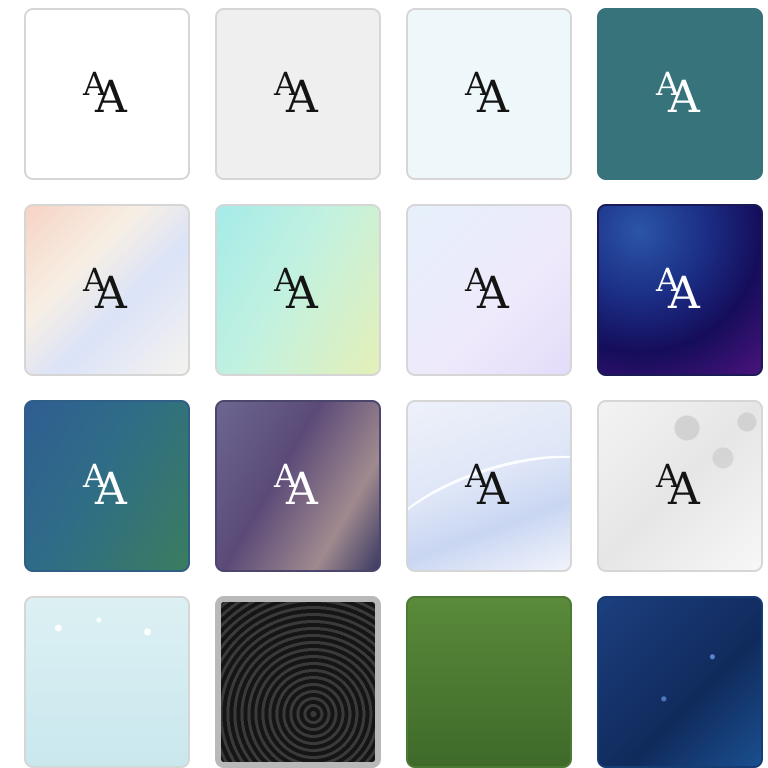 Image resolution: width=768 pixels, height=768 pixels. I want to click on theme-tile-lavender: AA, so click(489, 290).